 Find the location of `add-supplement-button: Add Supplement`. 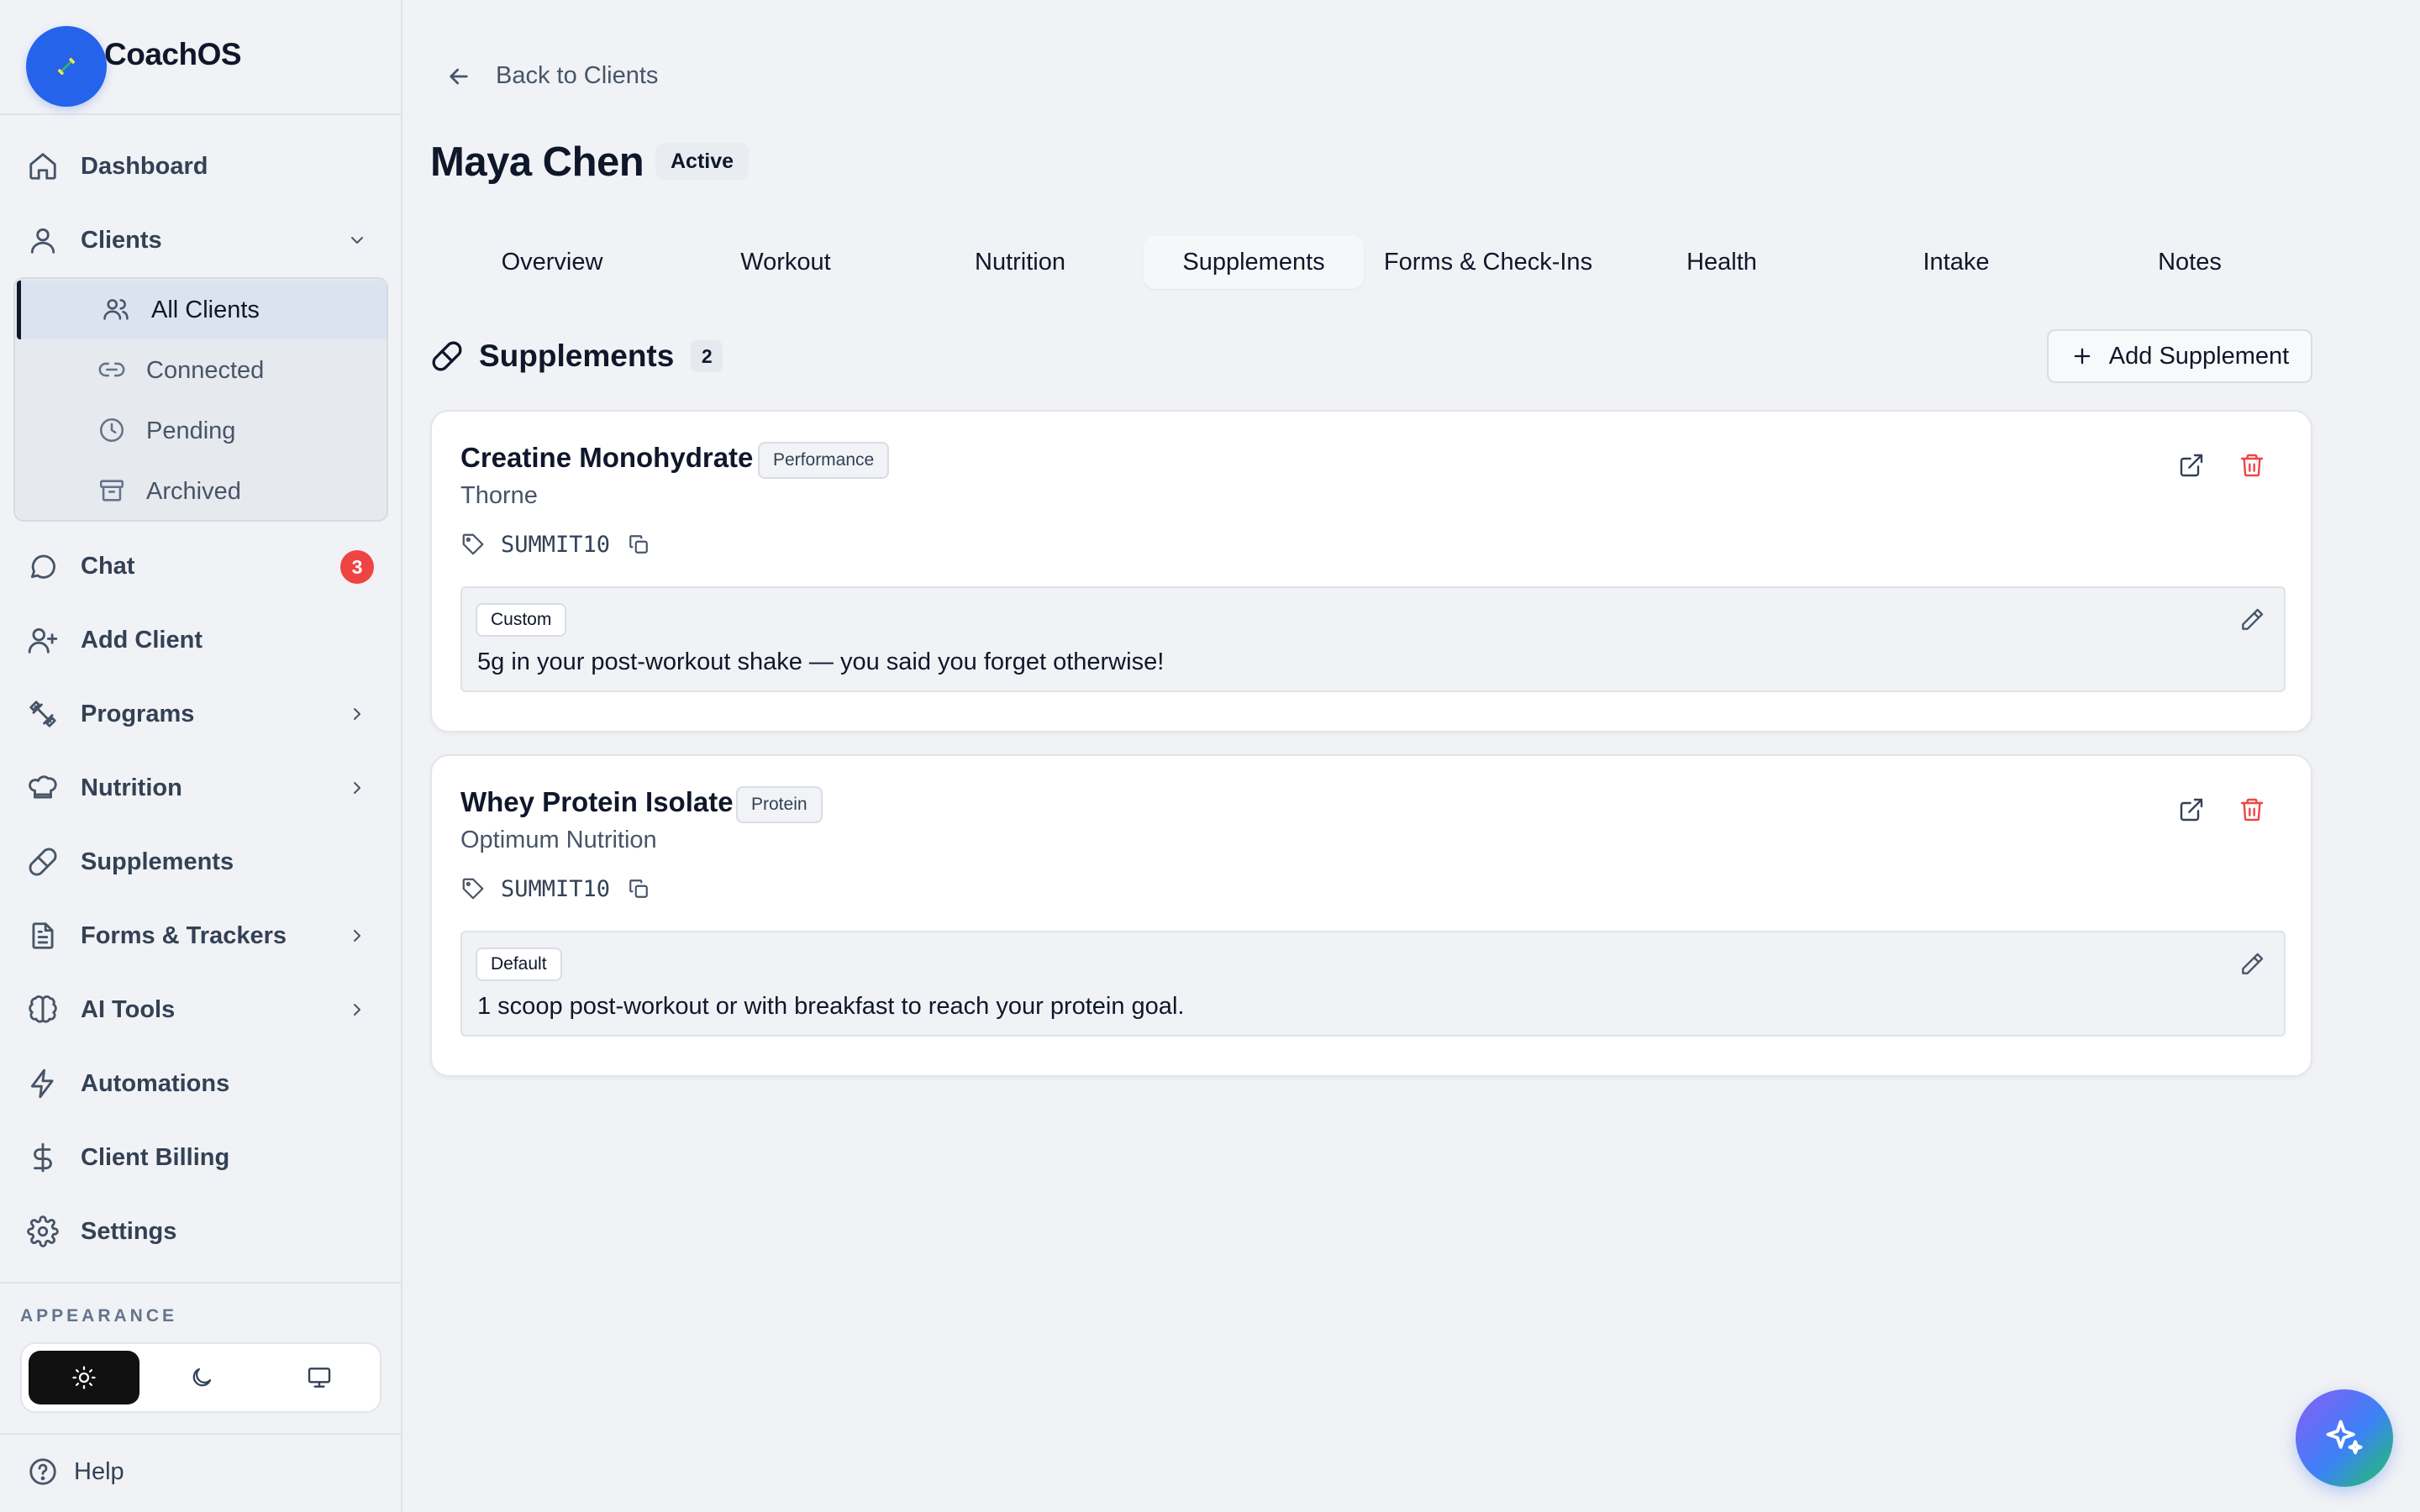

add-supplement-button: Add Supplement is located at coordinates (2179, 356).